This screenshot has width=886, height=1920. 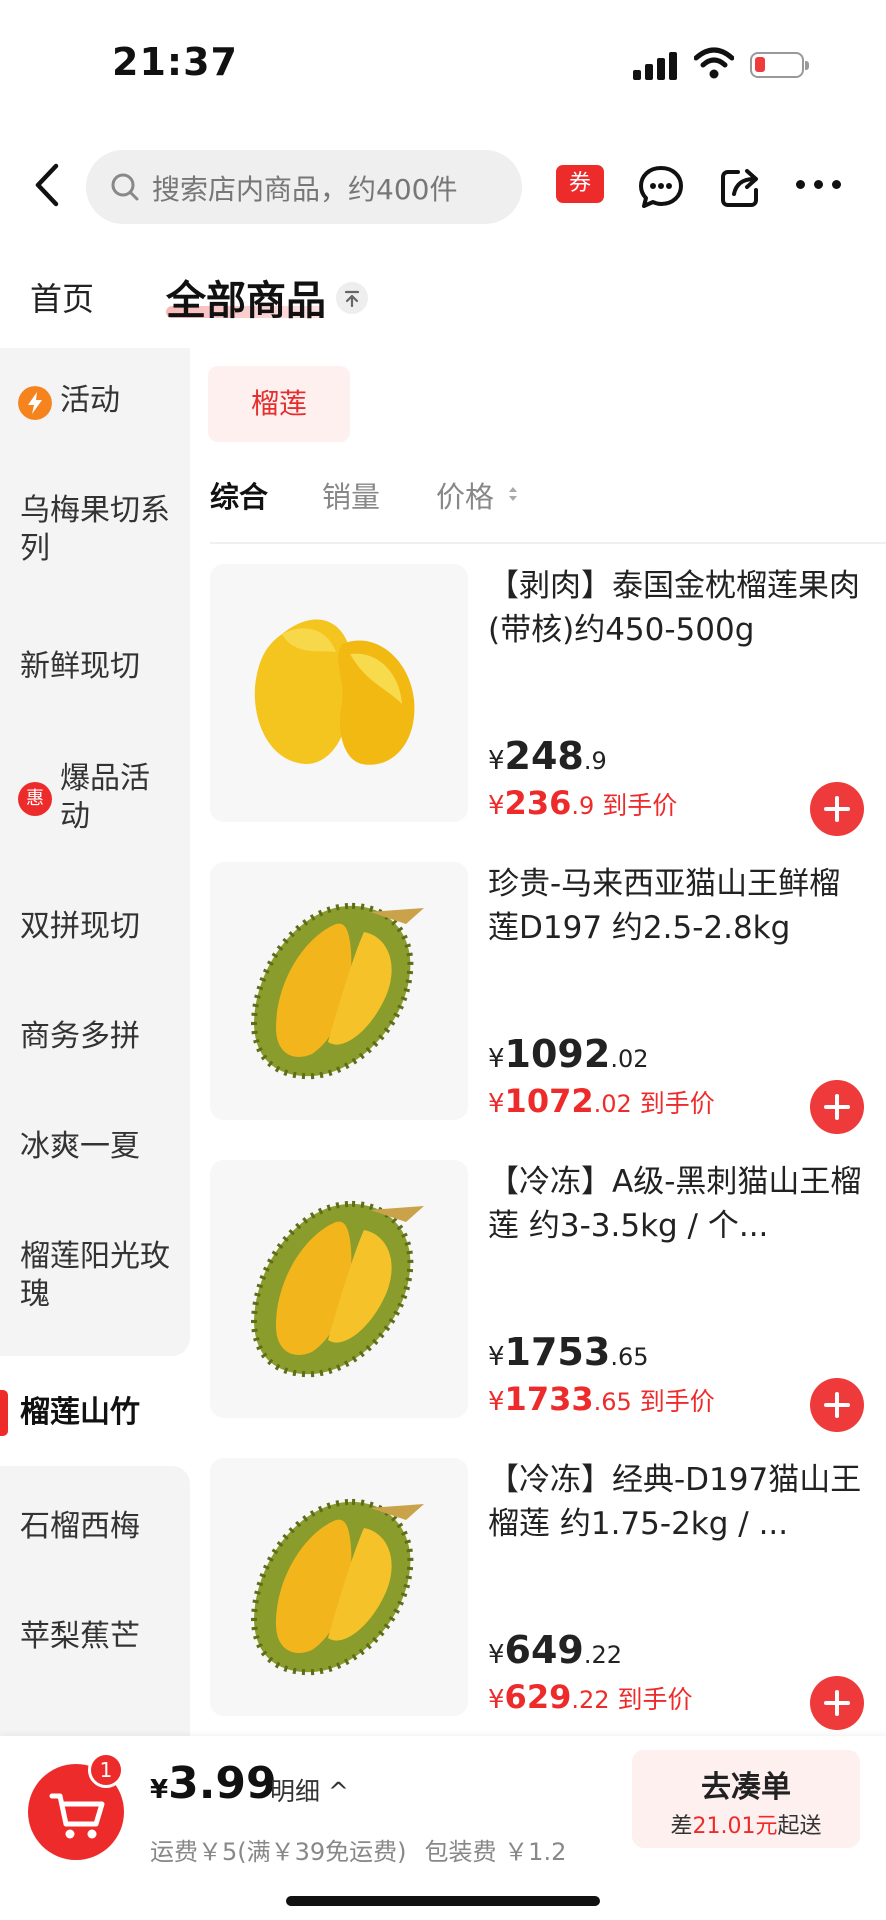 What do you see at coordinates (95, 1530) in the screenshot?
I see `sidebar-item-pomegranate: 石榴西梅` at bounding box center [95, 1530].